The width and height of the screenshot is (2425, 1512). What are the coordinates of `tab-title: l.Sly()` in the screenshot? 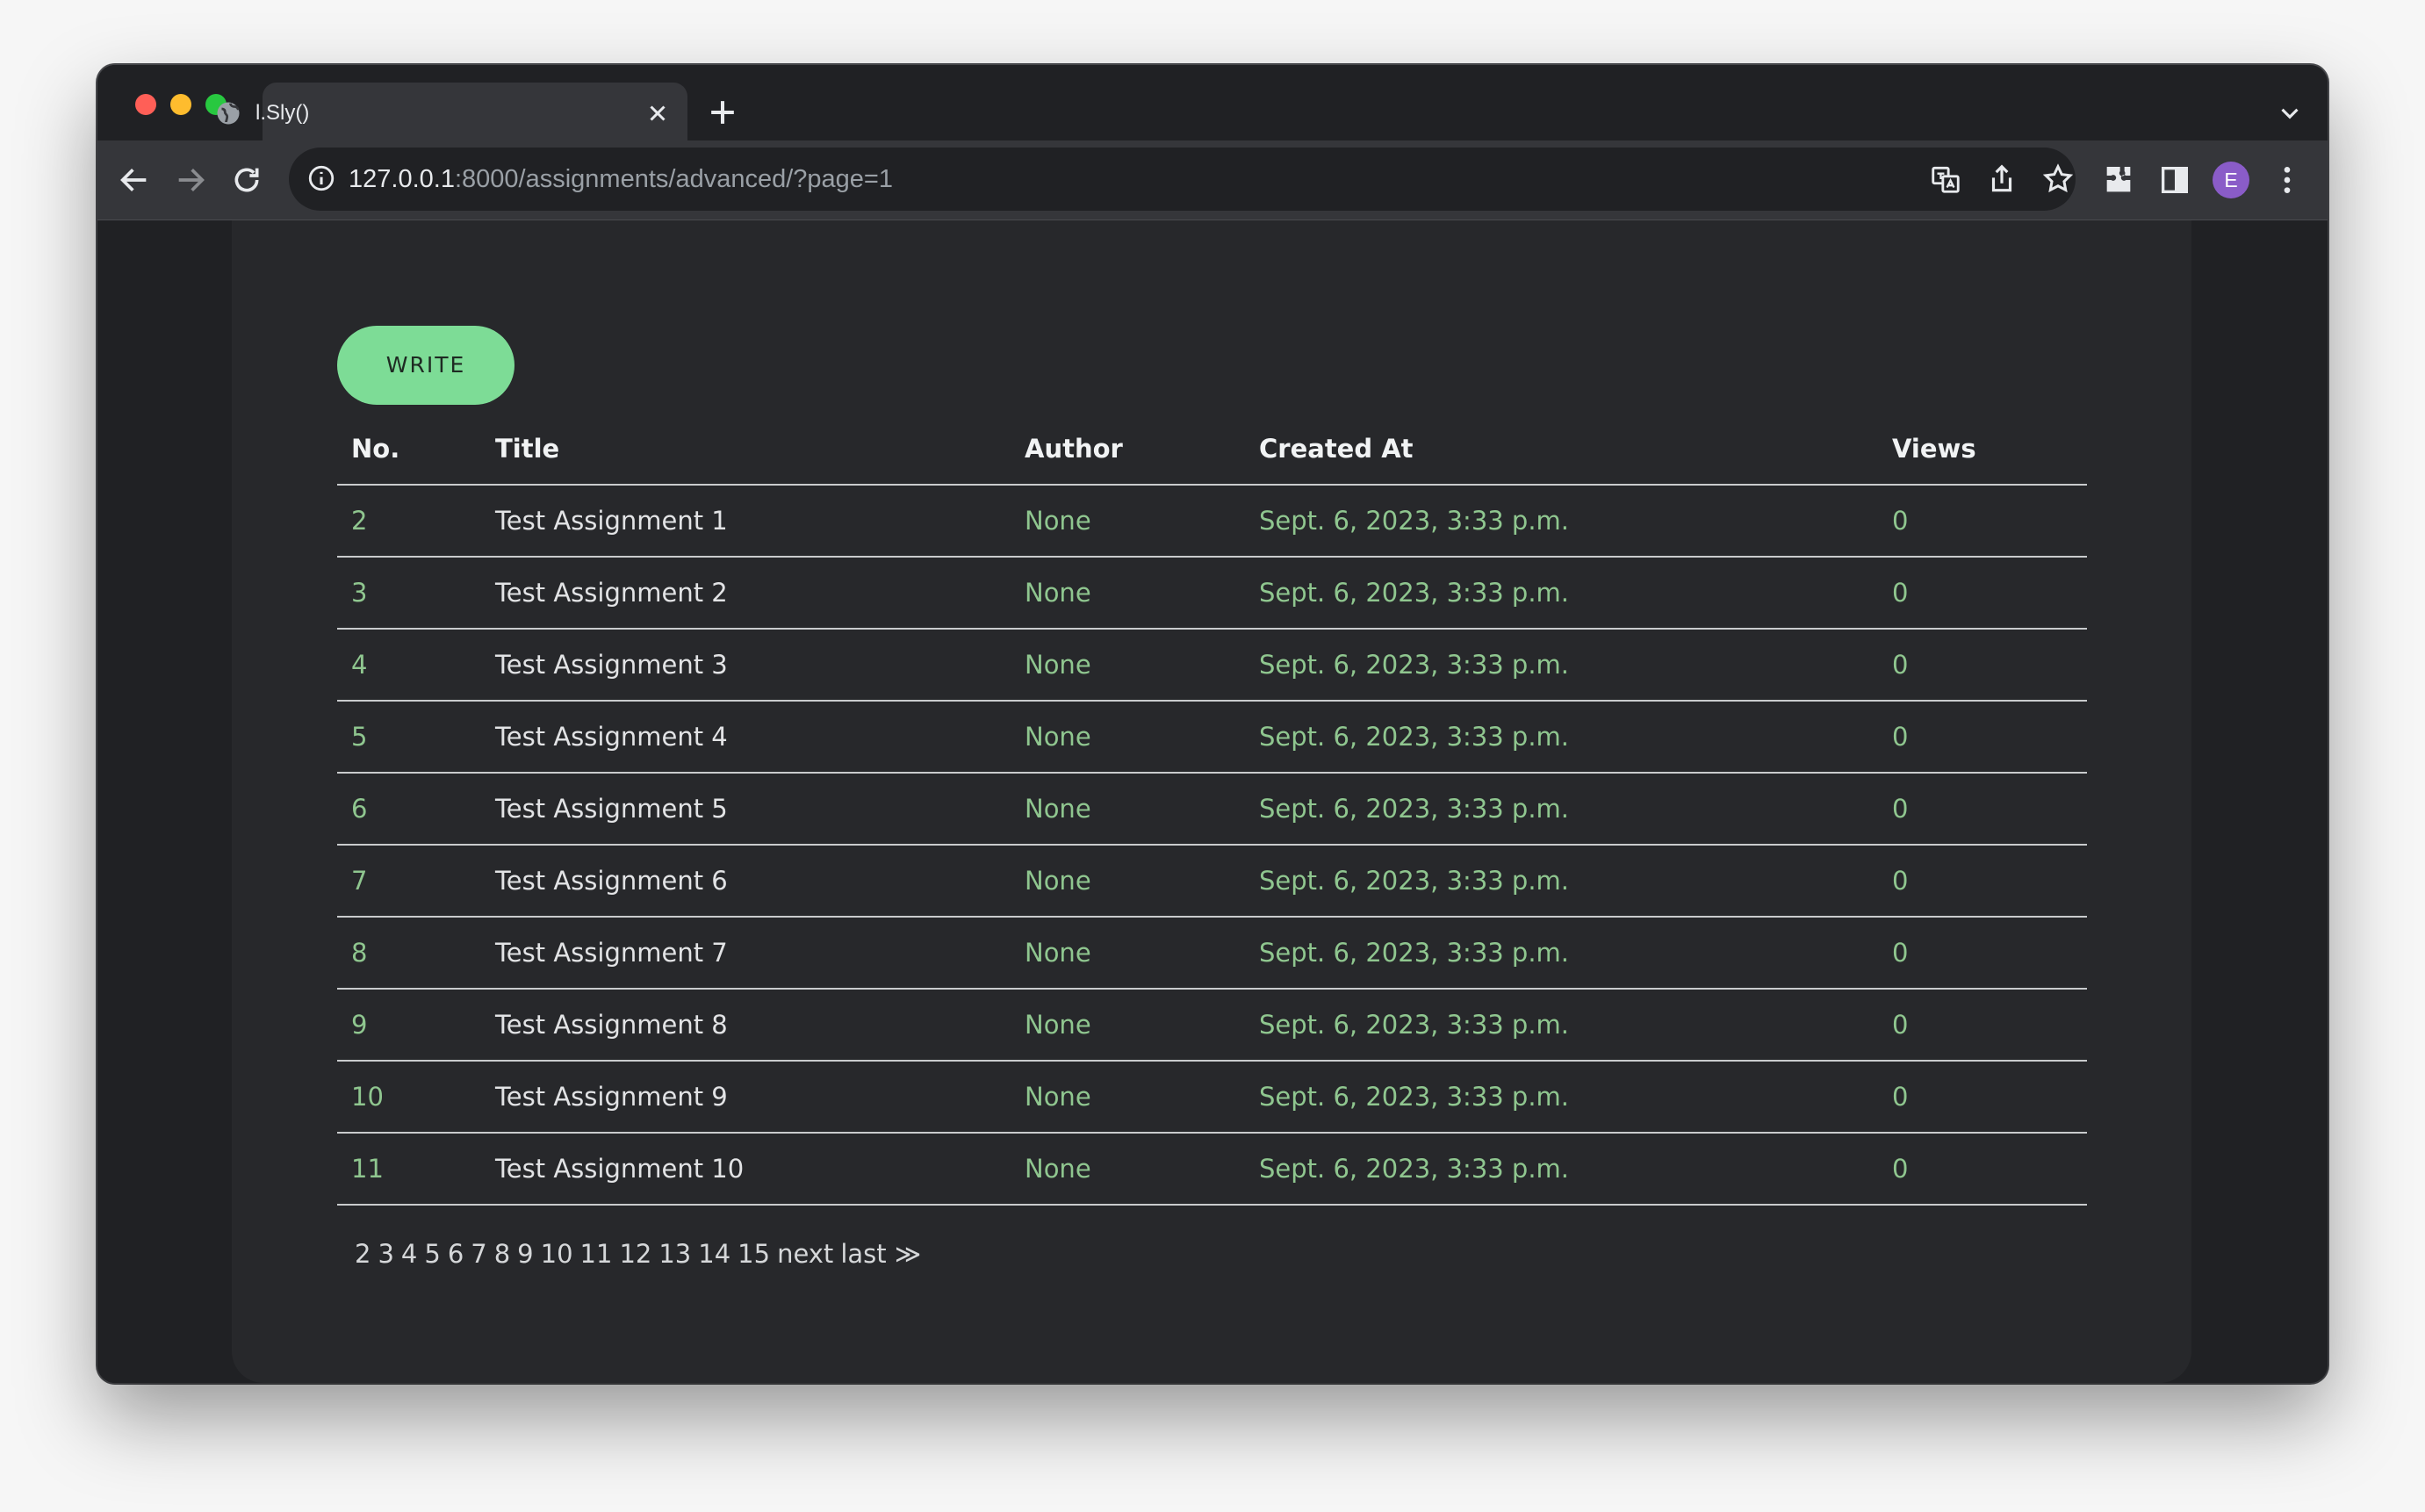 It's located at (282, 113).